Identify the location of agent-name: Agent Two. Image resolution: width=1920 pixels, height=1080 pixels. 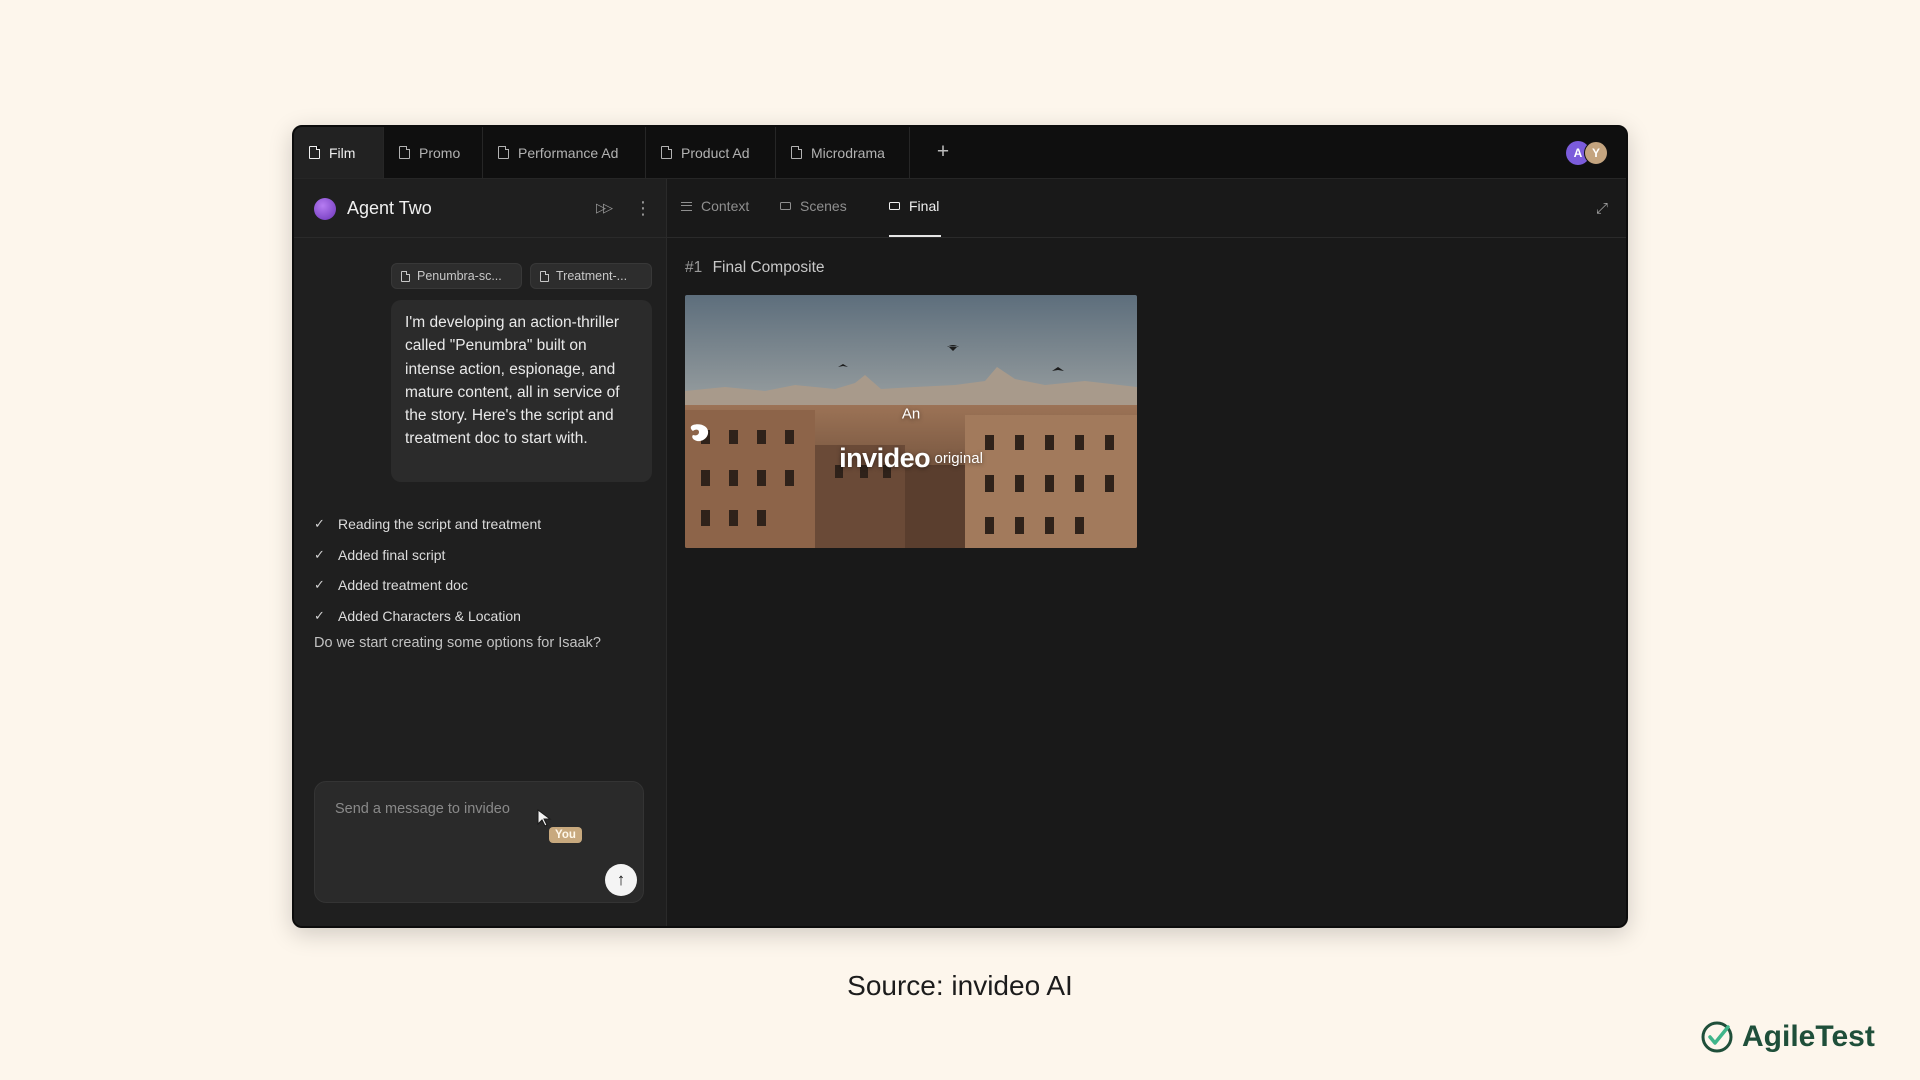
(389, 208).